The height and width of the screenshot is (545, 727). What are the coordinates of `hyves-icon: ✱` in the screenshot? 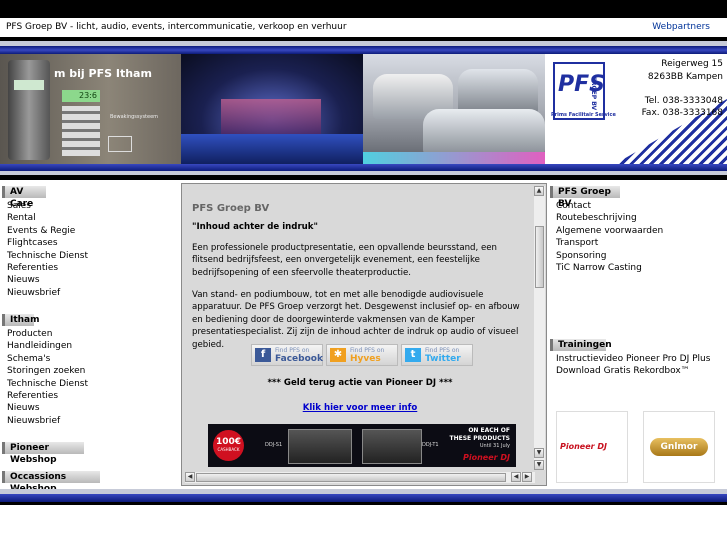 It's located at (338, 355).